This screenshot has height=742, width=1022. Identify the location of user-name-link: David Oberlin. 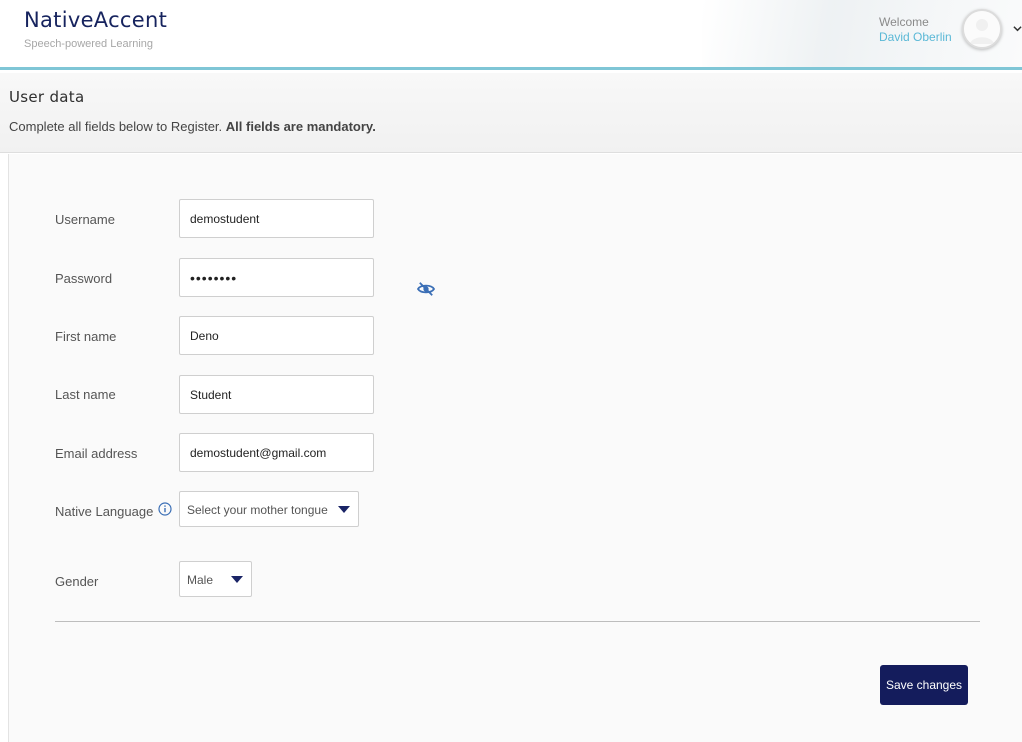
(915, 37).